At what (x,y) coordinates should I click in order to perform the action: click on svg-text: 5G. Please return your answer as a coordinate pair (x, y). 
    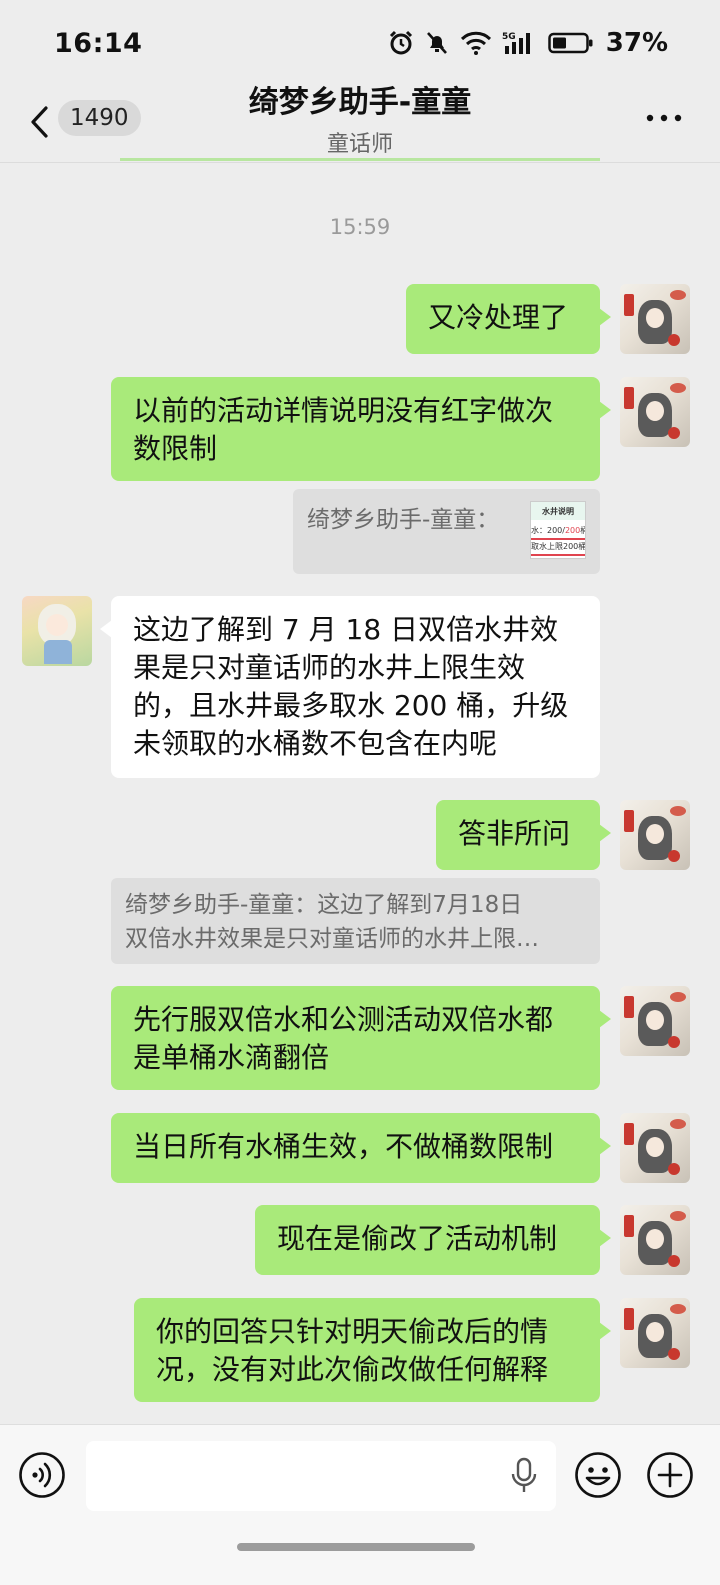
    Looking at the image, I should click on (509, 37).